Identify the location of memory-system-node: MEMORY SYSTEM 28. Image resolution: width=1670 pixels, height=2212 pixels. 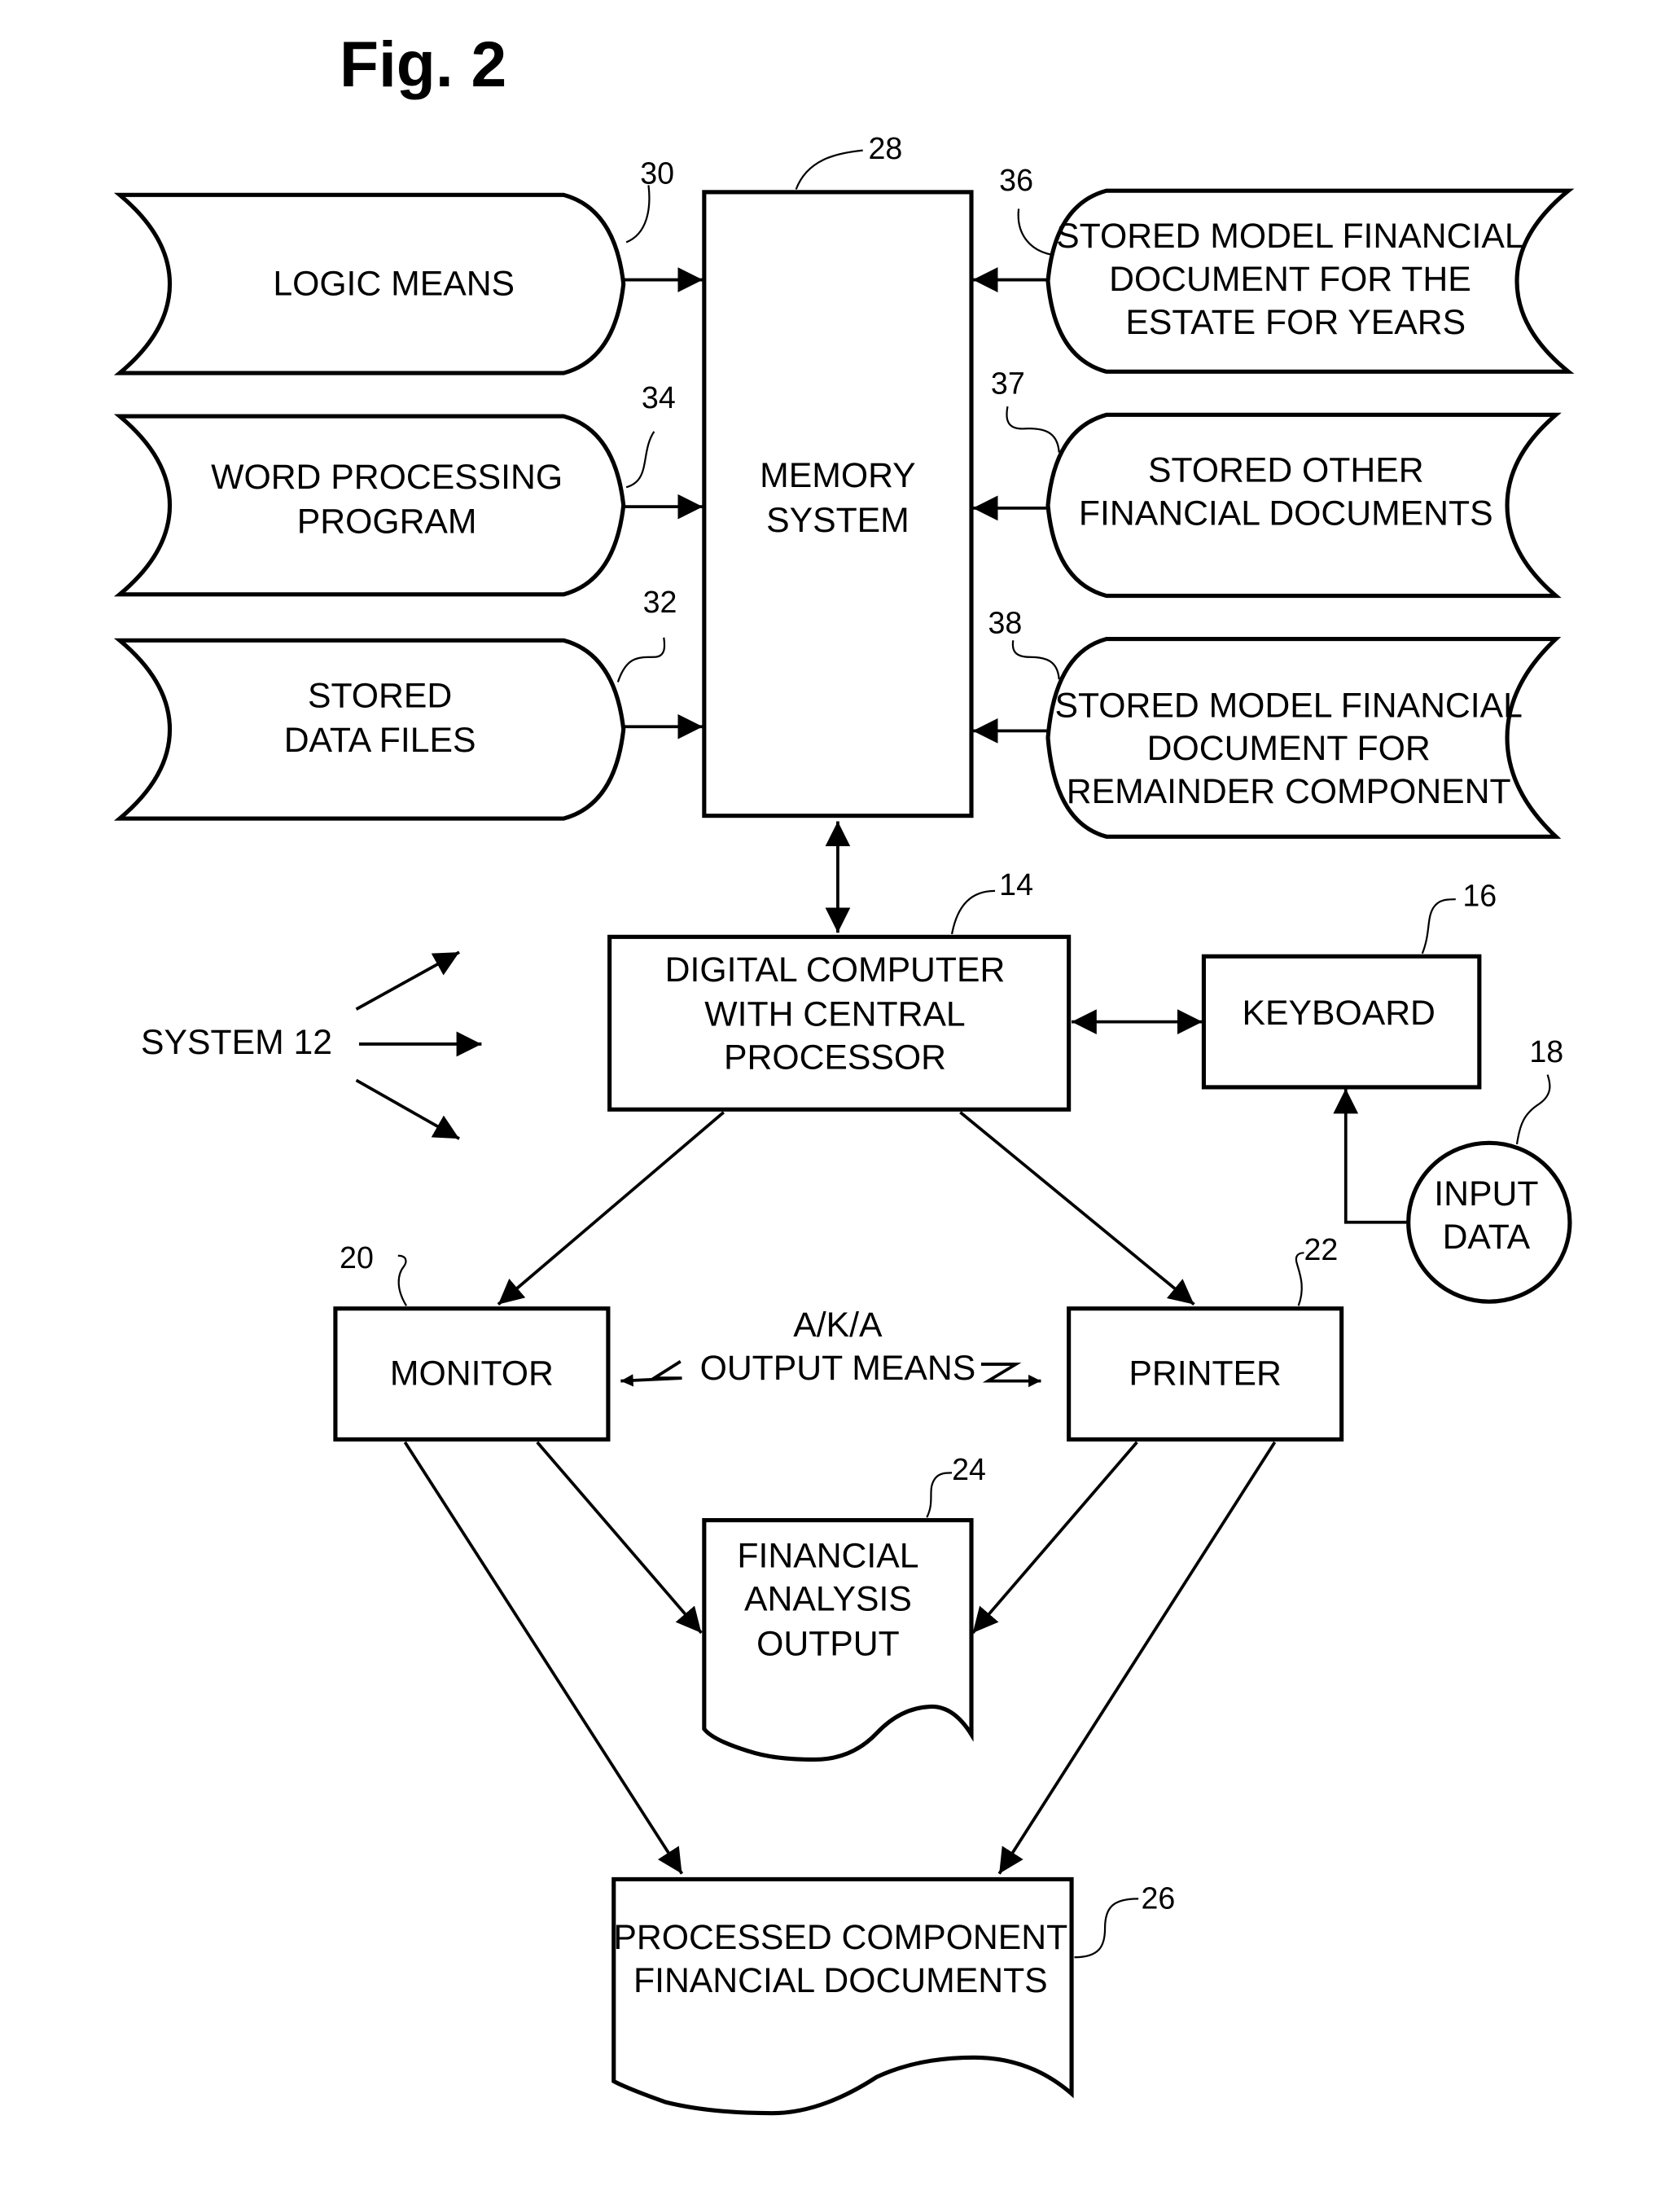
(838, 475).